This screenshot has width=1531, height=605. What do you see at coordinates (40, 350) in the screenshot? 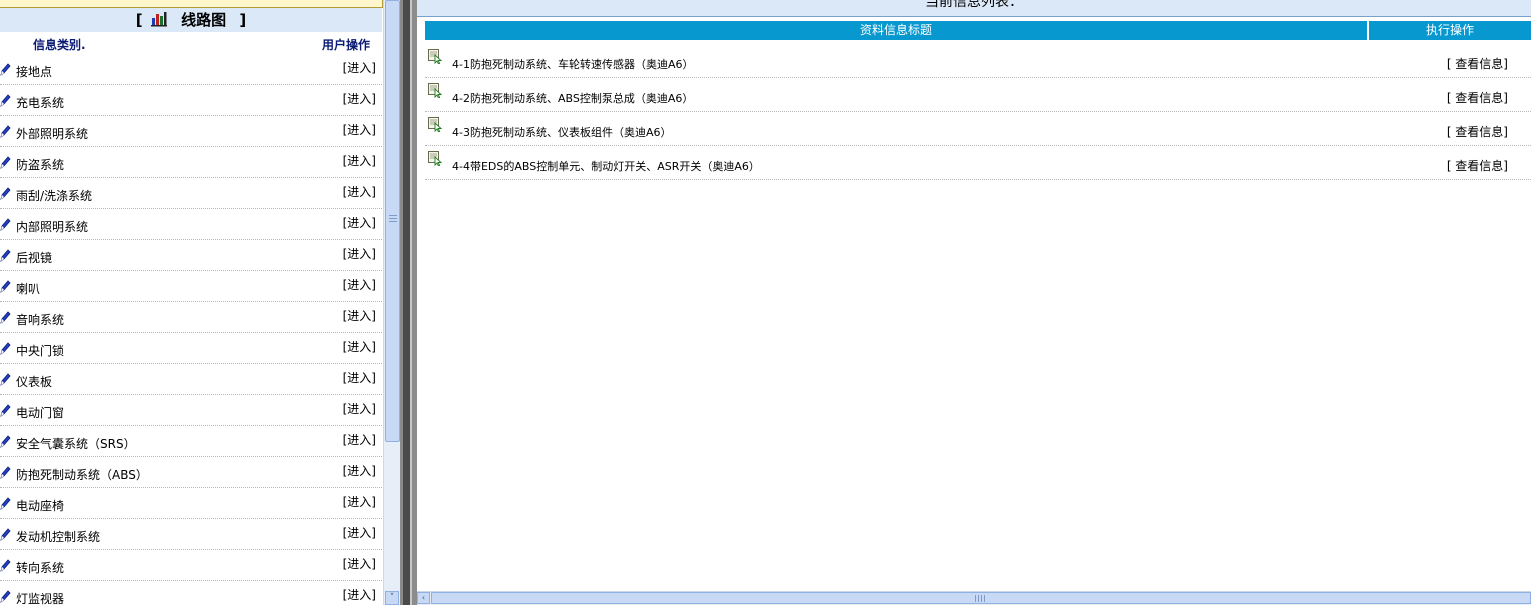
I see `category-name: 中央门锁` at bounding box center [40, 350].